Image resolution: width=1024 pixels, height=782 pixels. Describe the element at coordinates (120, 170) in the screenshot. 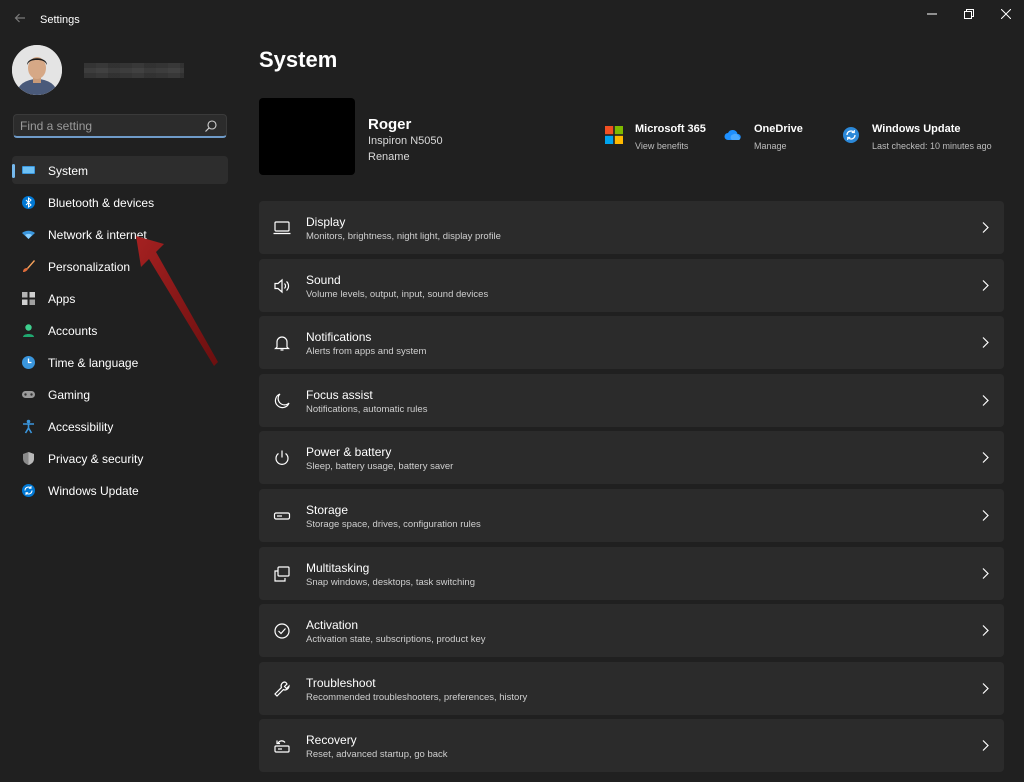

I see `sidebar-item-system: System` at that location.